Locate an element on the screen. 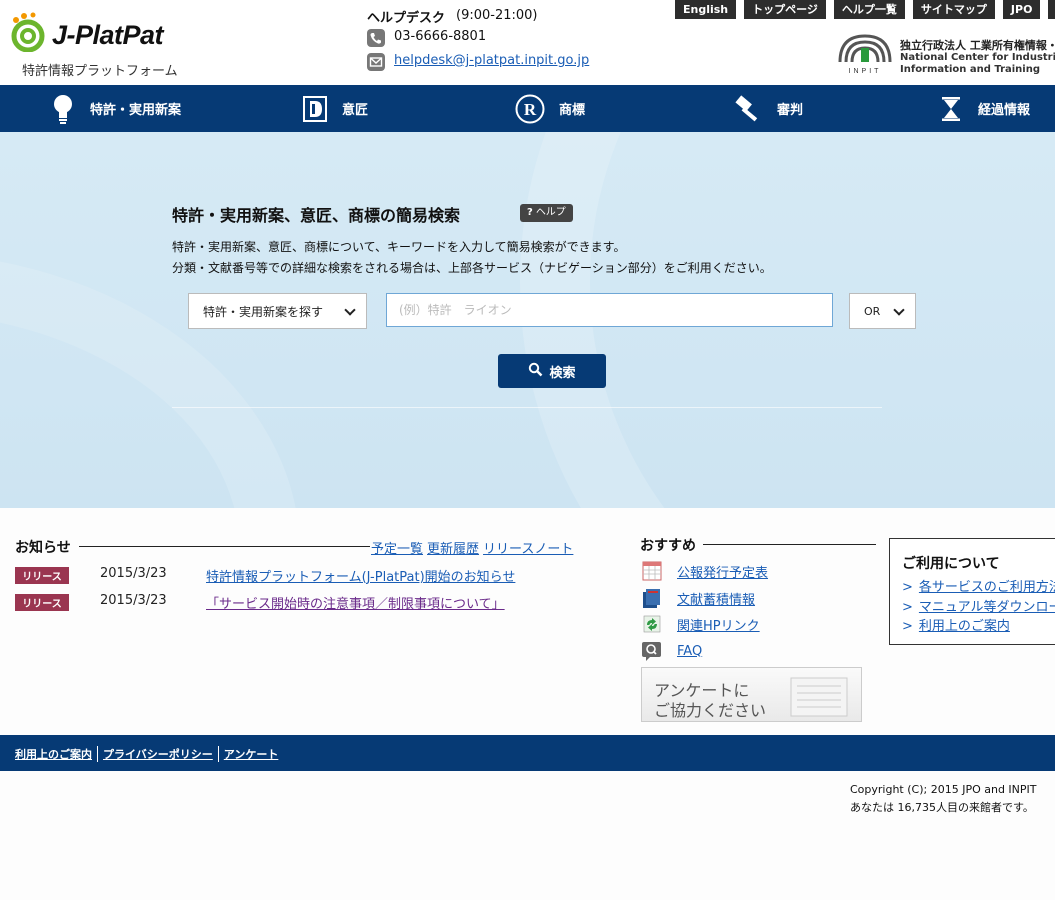 The image size is (1055, 900). recommend-link: 文献蓄積情報 is located at coordinates (716, 600).